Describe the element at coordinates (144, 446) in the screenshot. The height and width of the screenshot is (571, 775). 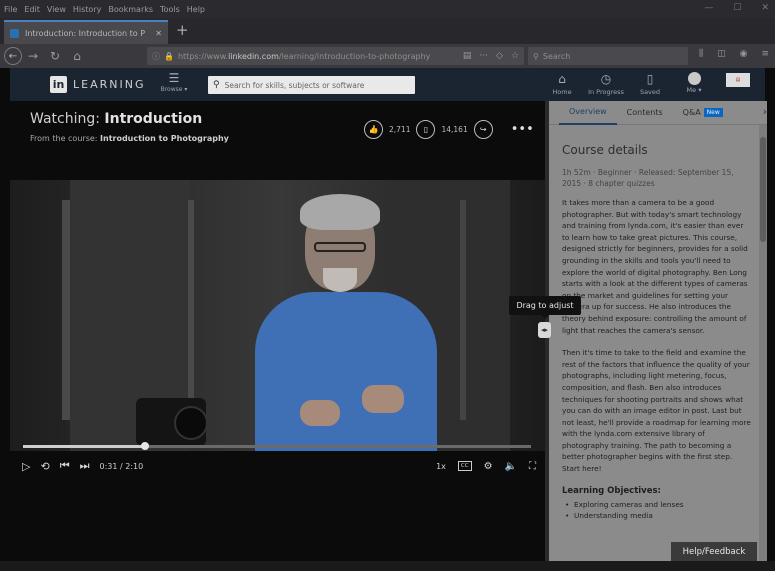
I see `progress-handle` at that location.